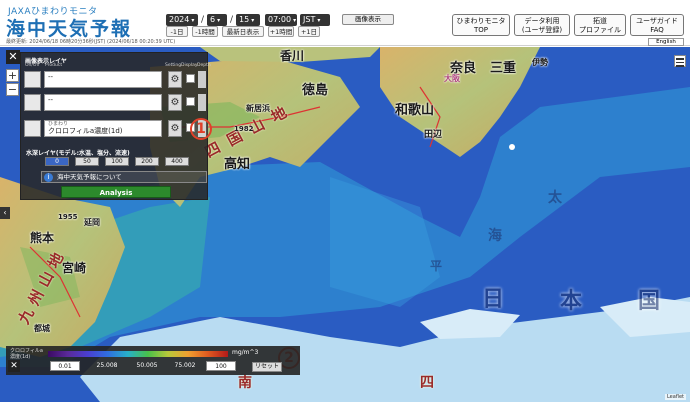 This screenshot has width=690, height=402. I want to click on about-link: i 海中天気予報について, so click(124, 177).